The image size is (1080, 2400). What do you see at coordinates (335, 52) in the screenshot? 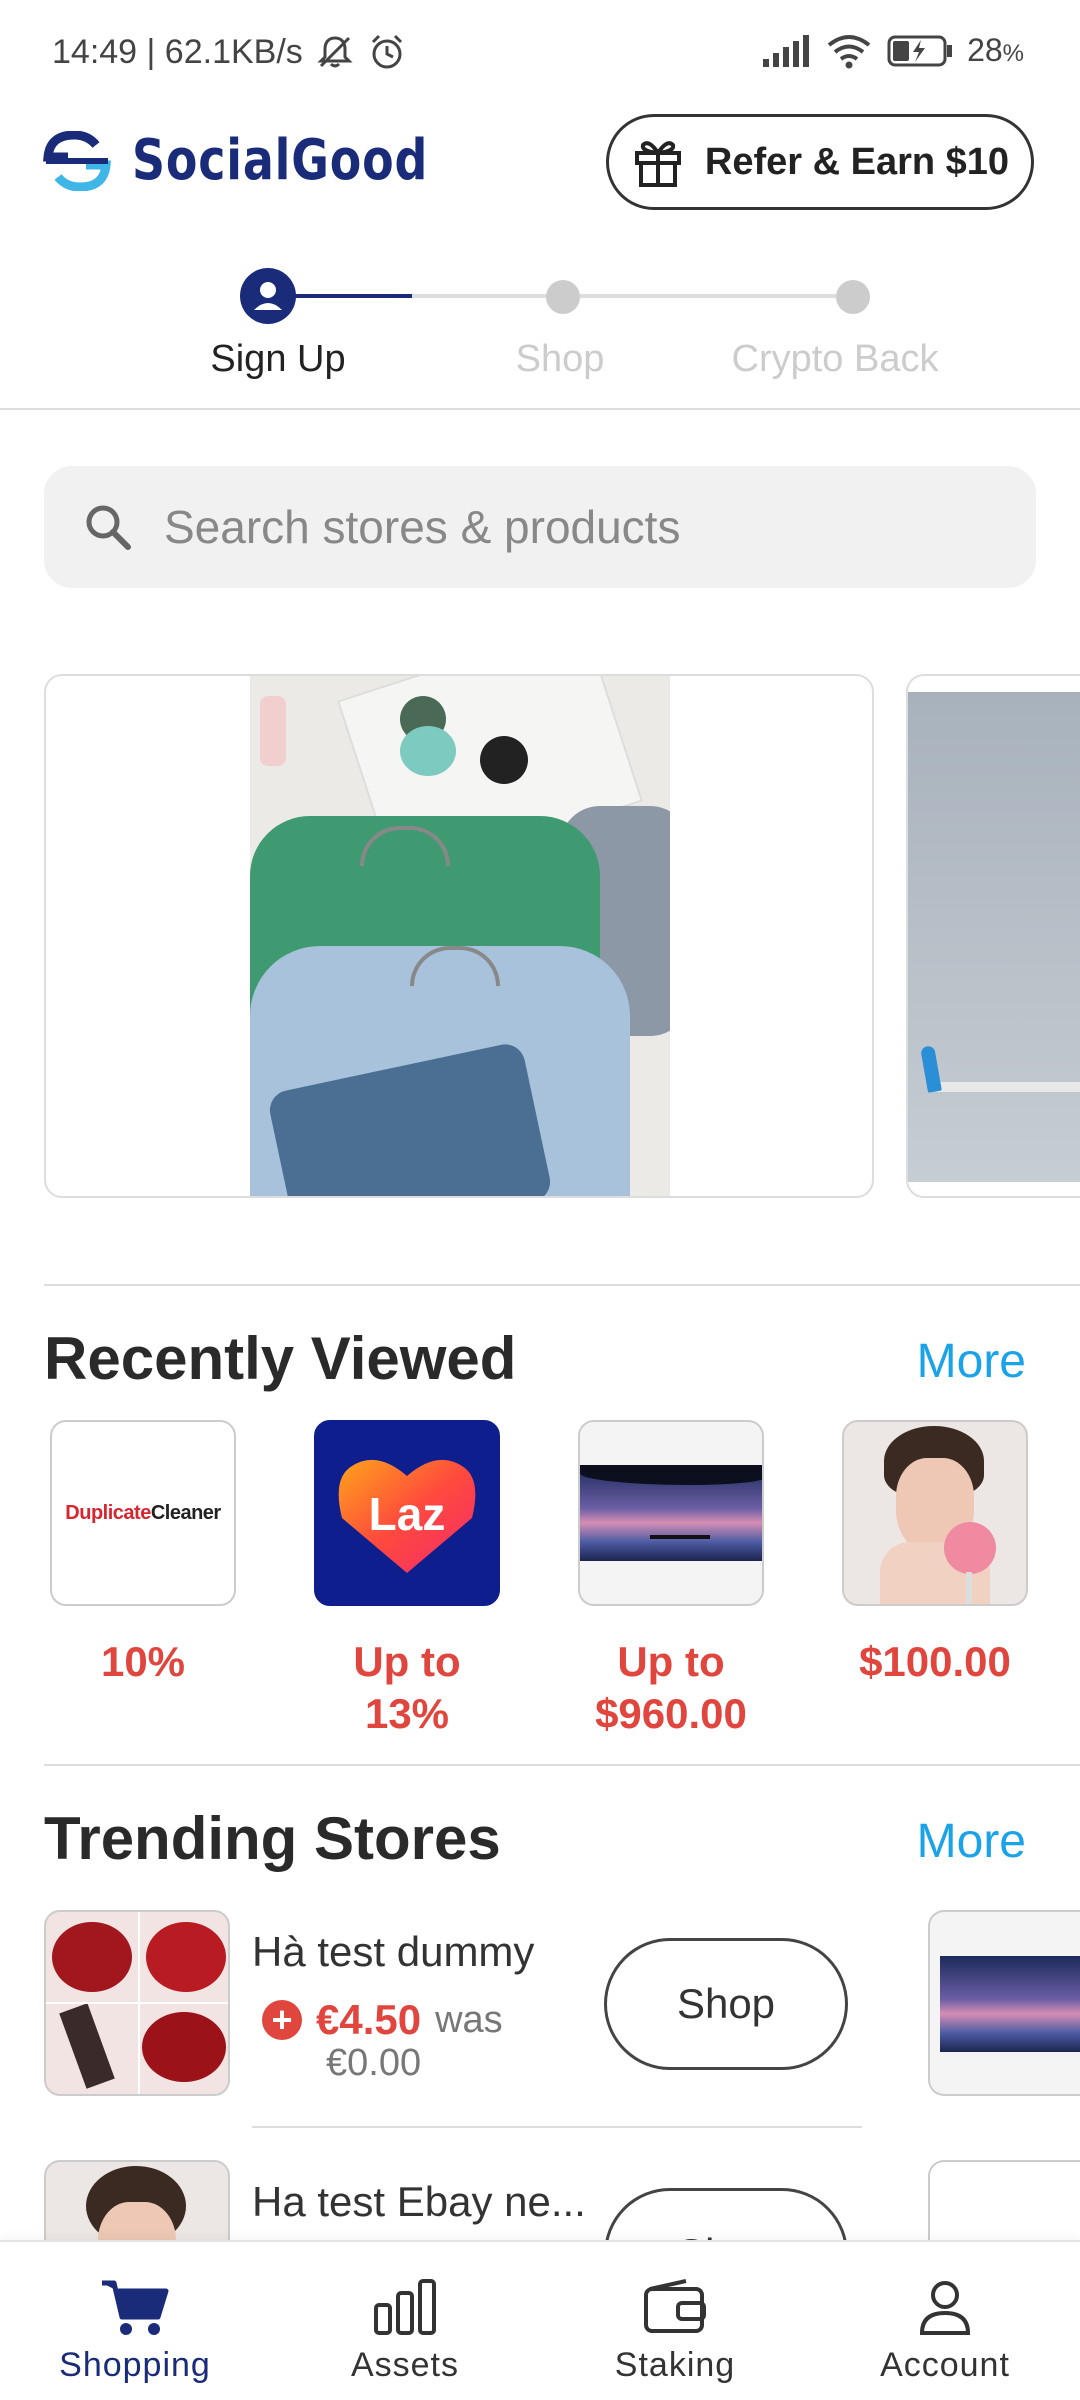
I see `mute-icon` at bounding box center [335, 52].